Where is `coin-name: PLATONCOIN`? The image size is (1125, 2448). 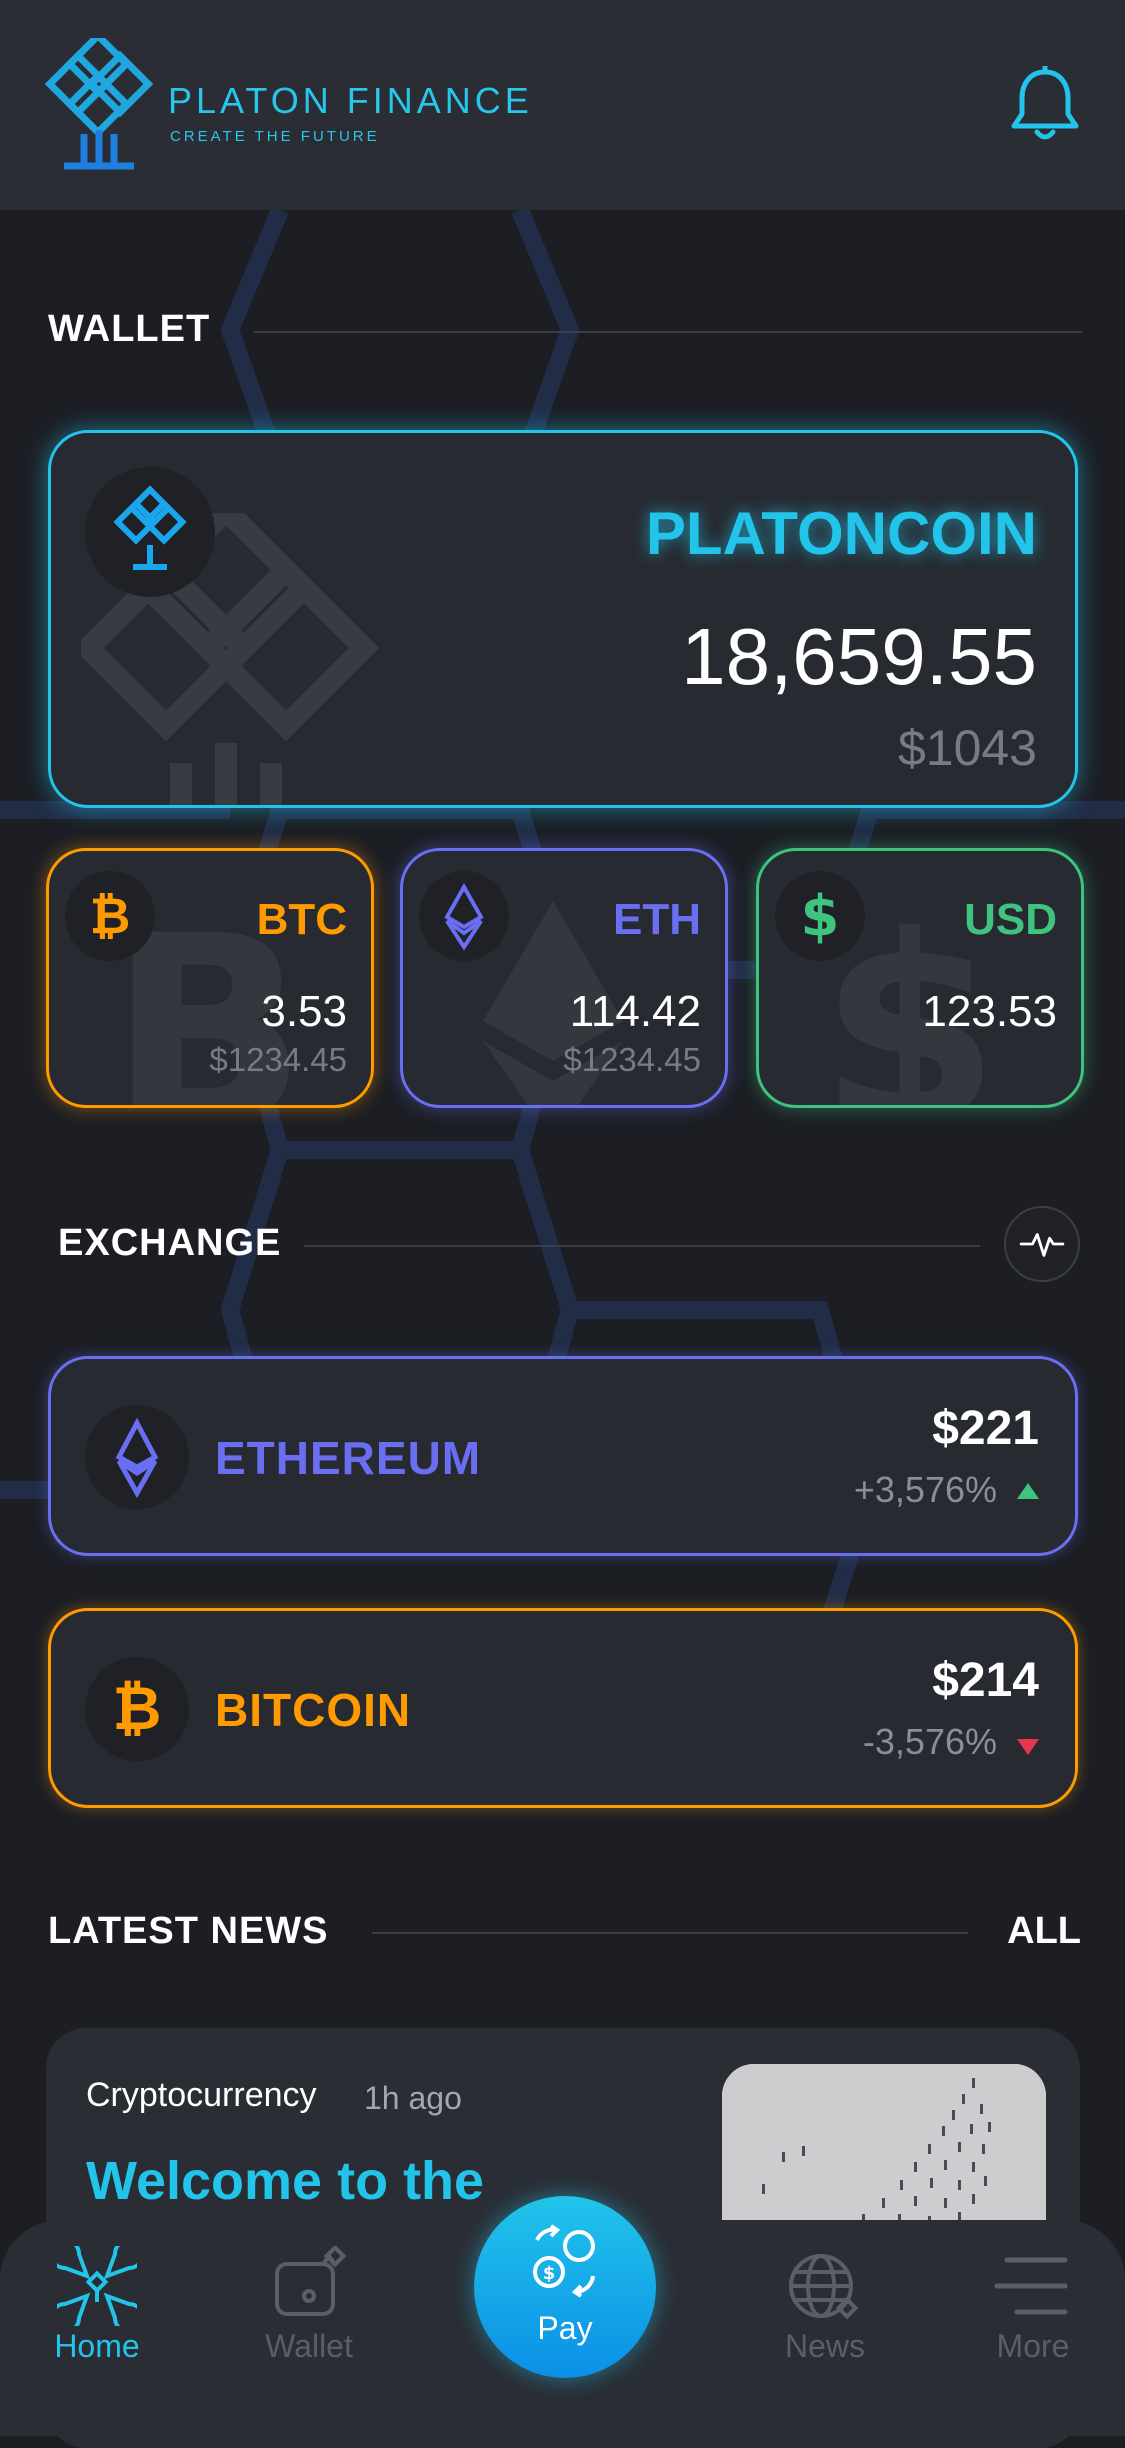
coin-name: PLATONCOIN is located at coordinates (841, 533).